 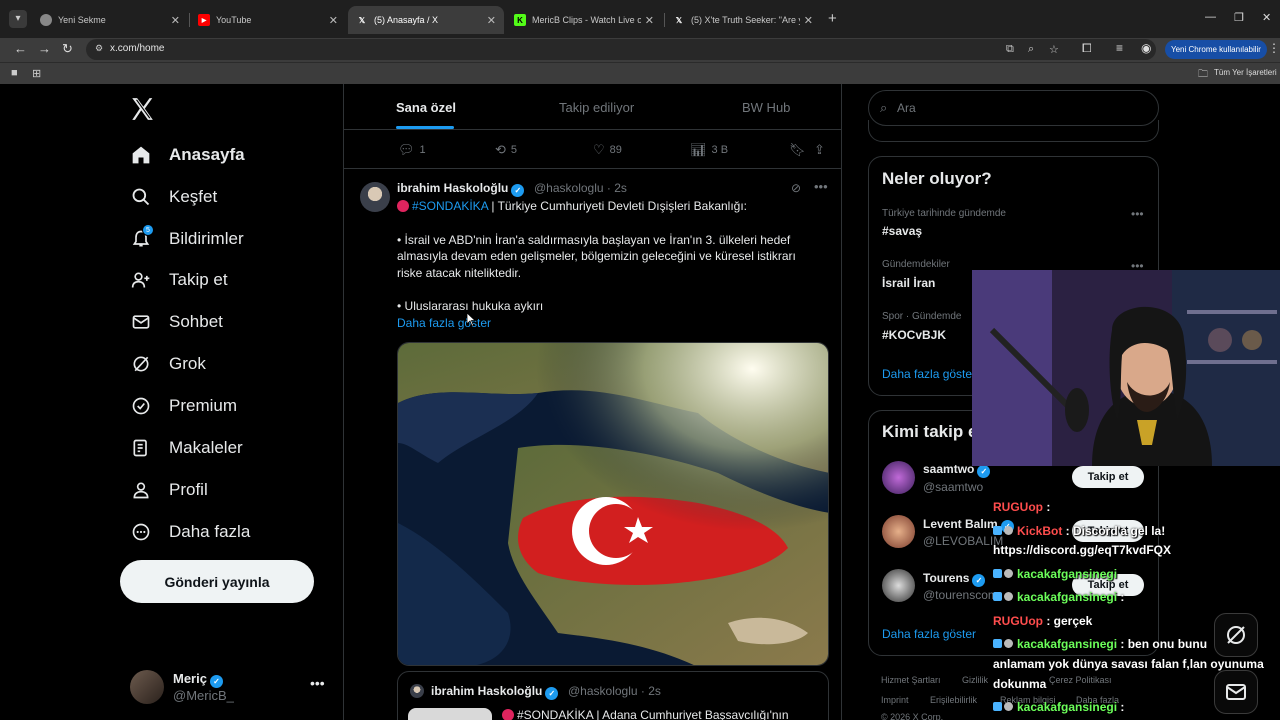 I want to click on minimize-icon: —, so click(x=1210, y=17).